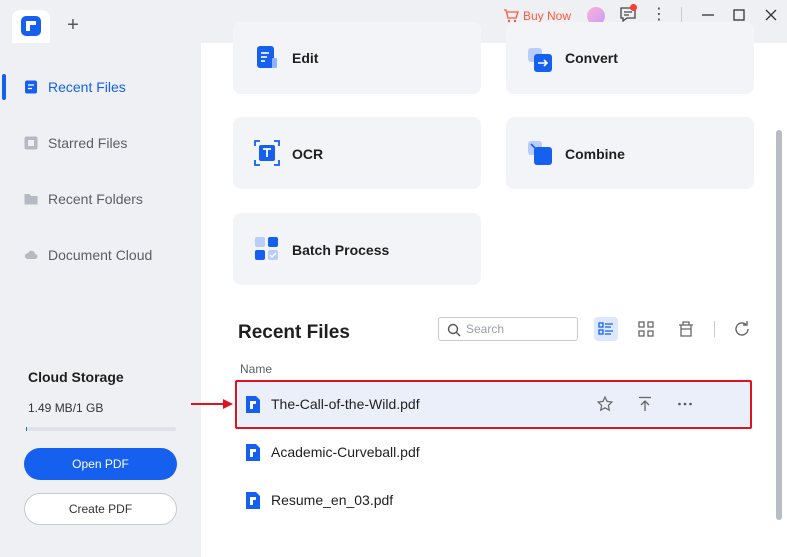 This screenshot has height=557, width=787. Describe the element at coordinates (519, 329) in the screenshot. I see `search-input` at that location.